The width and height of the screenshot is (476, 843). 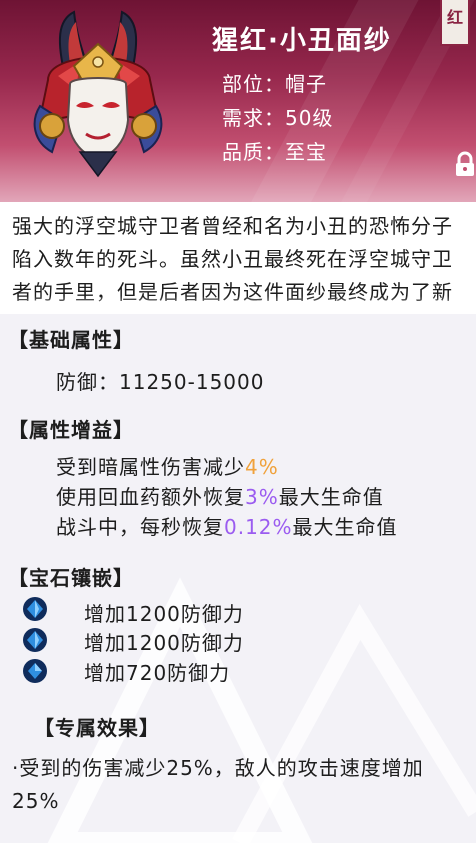 I want to click on gem-bonus: 增加720防御力, so click(x=157, y=673).